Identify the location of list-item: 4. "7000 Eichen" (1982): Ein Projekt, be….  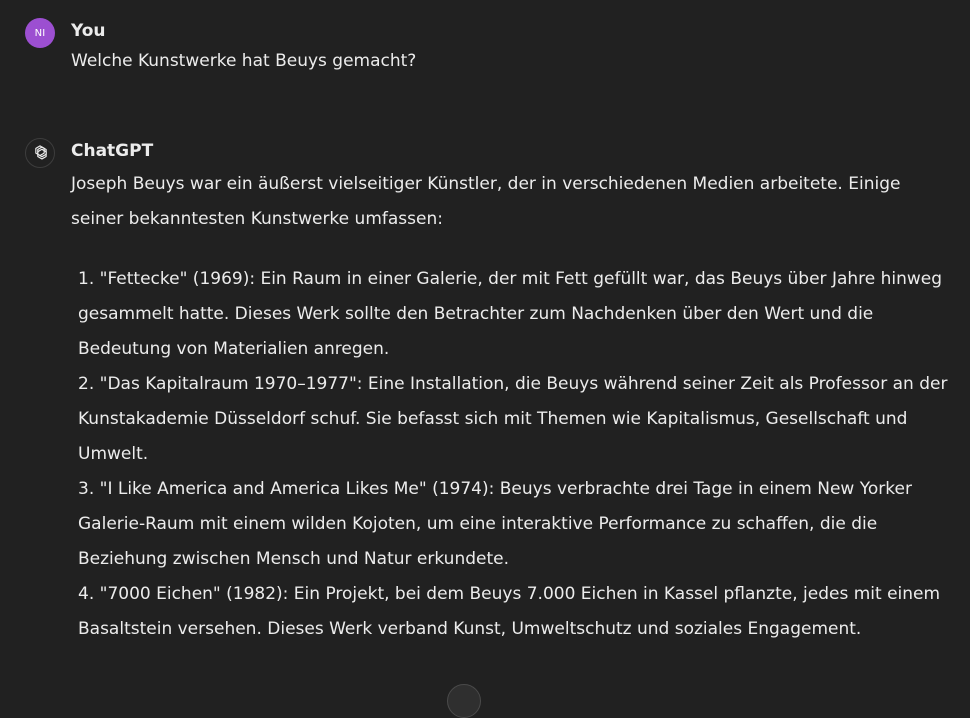
(509, 611).